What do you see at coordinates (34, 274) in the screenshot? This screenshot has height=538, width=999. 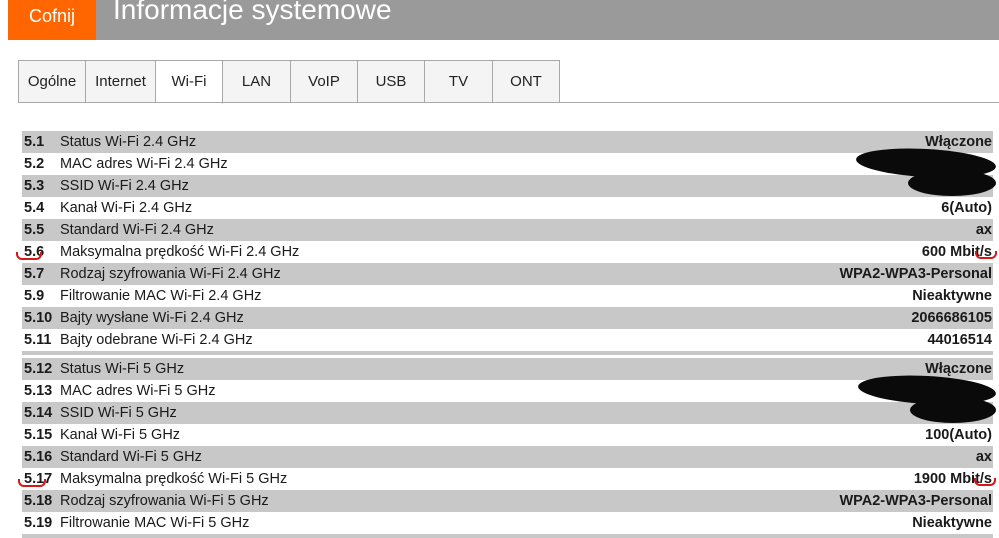 I see `row-number: 5.7` at bounding box center [34, 274].